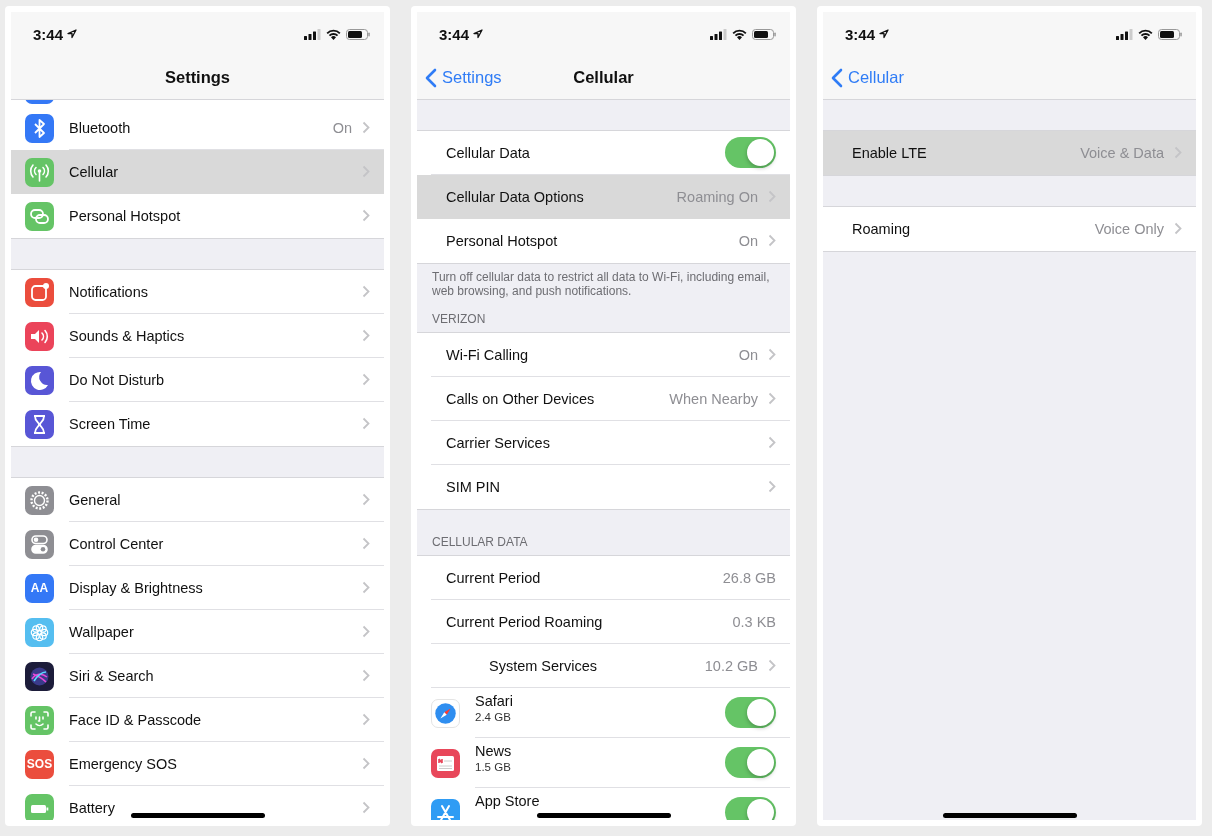 This screenshot has height=836, width=1212. Describe the element at coordinates (459, 319) in the screenshot. I see `section-header: VERIZON` at that location.